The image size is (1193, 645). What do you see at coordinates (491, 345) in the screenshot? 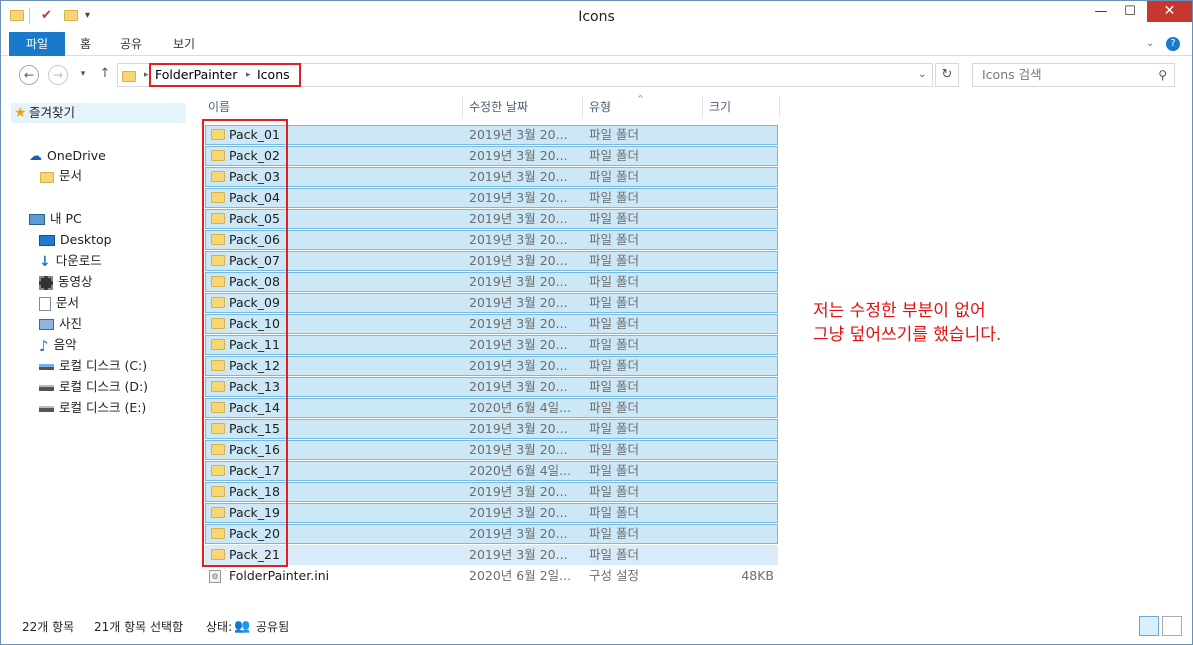
I see `file-row: Pack_11 2019년 3월 20... 파일 폴더` at bounding box center [491, 345].